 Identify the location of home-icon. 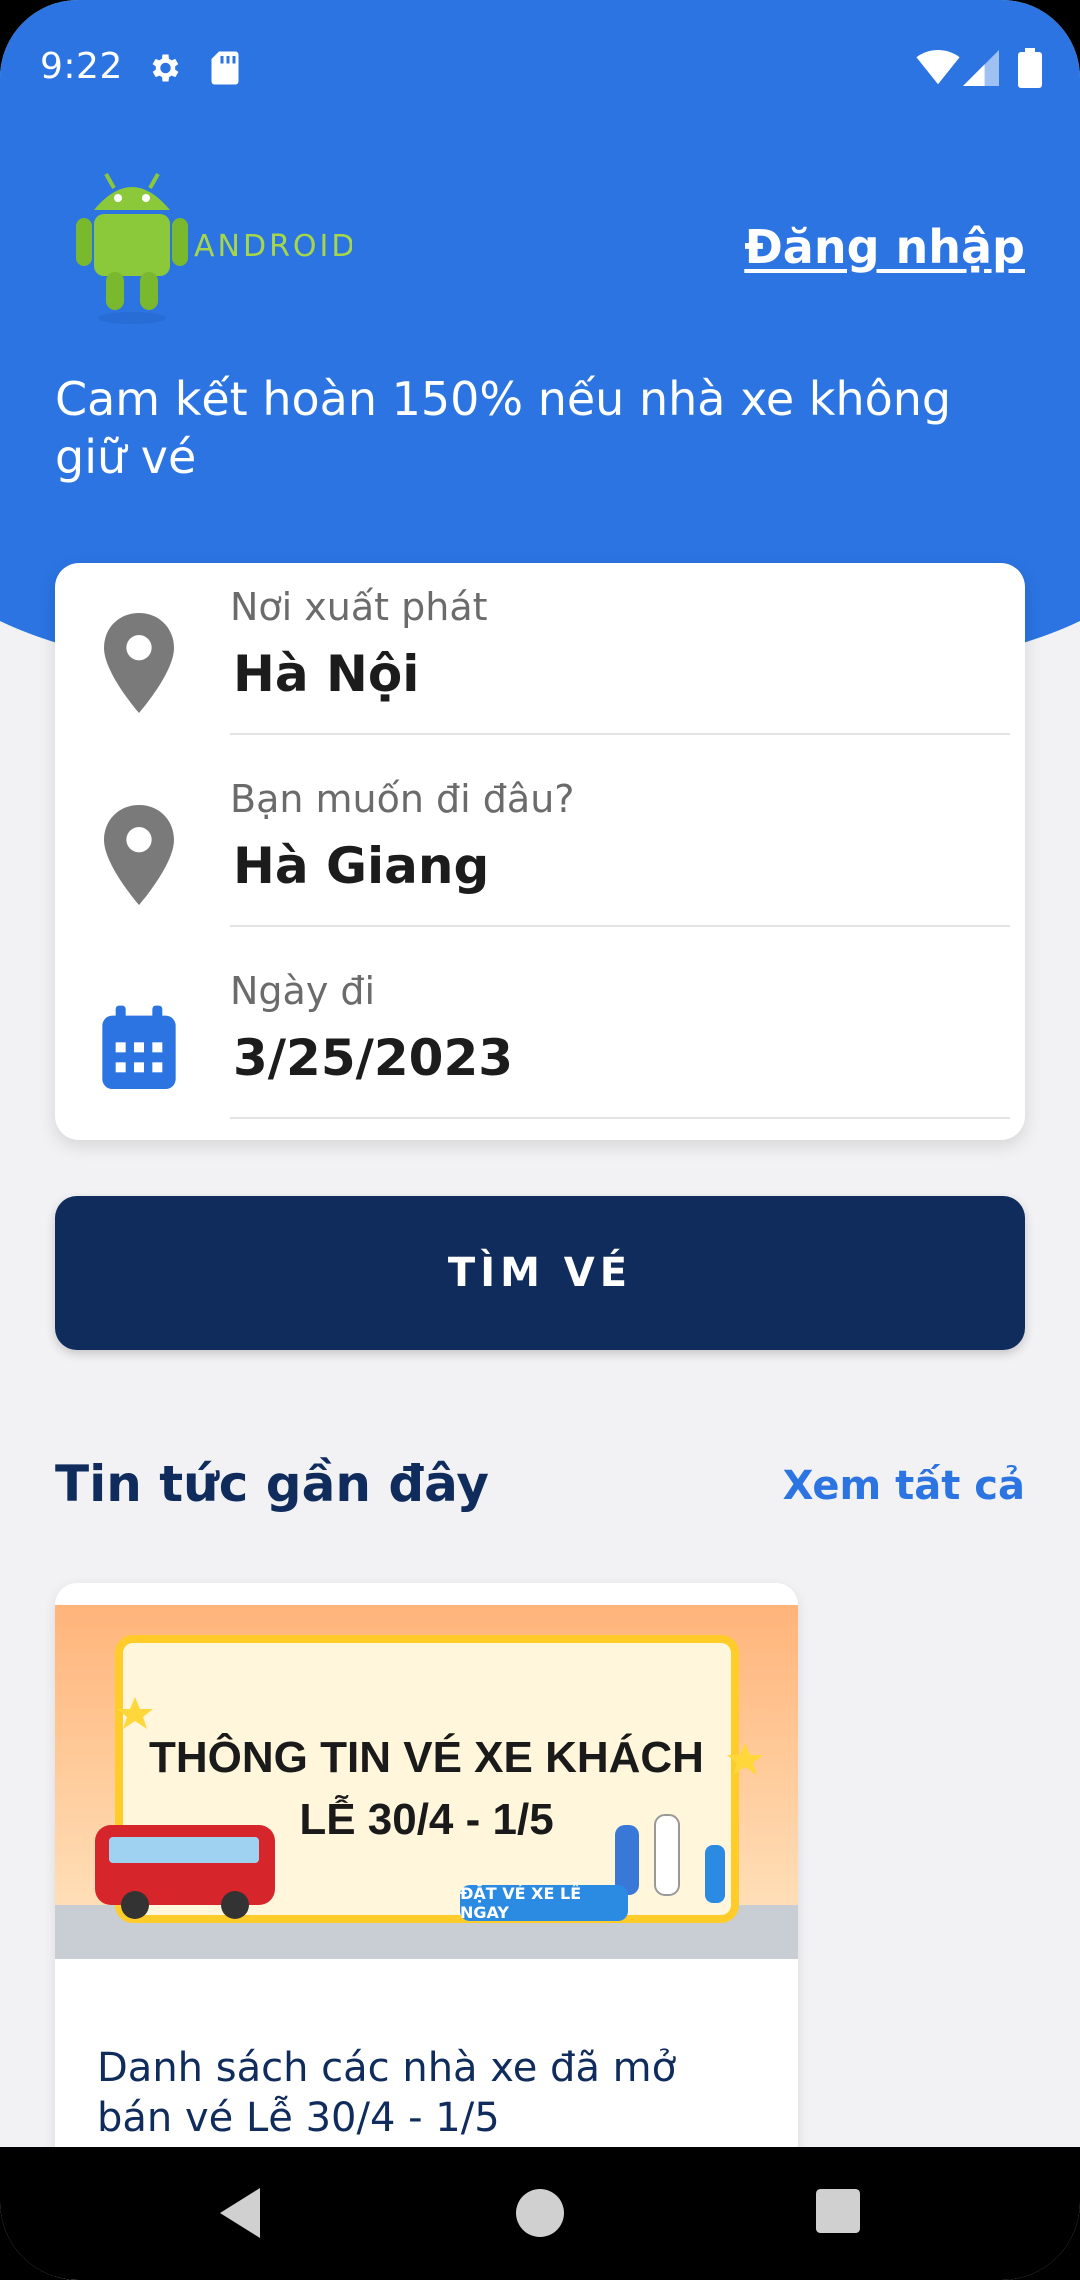
(540, 2213).